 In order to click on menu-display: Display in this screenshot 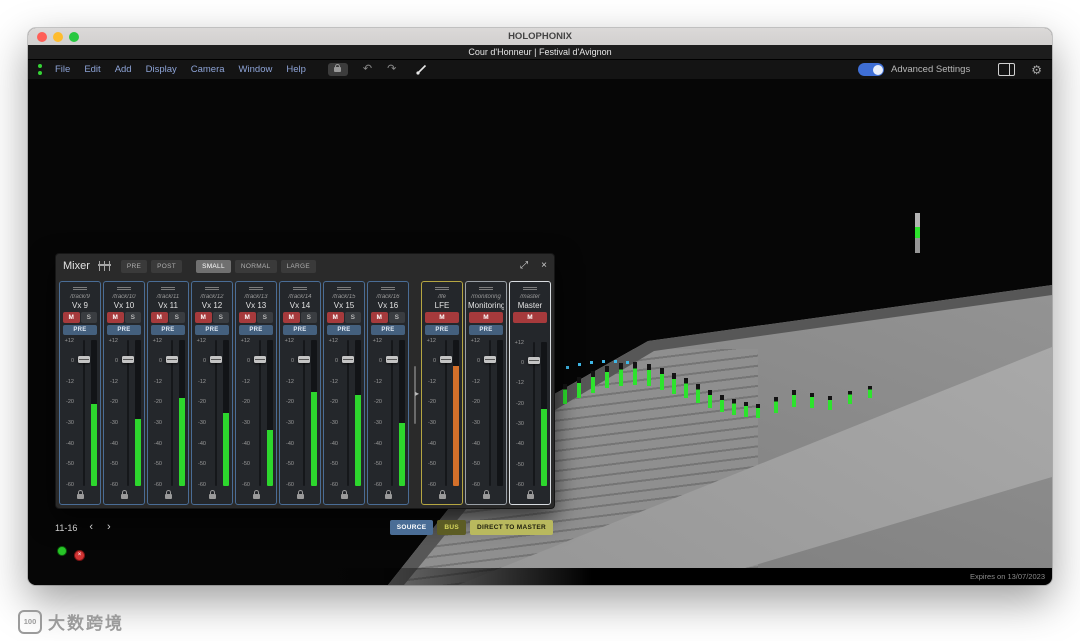, I will do `click(161, 69)`.